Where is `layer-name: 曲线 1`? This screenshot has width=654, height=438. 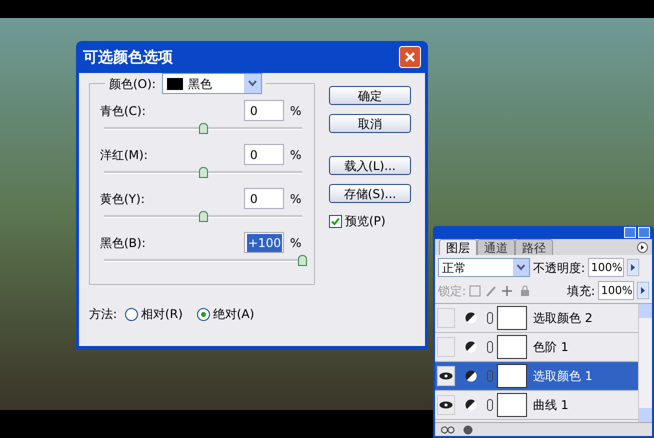
layer-name: 曲线 1 is located at coordinates (550, 405).